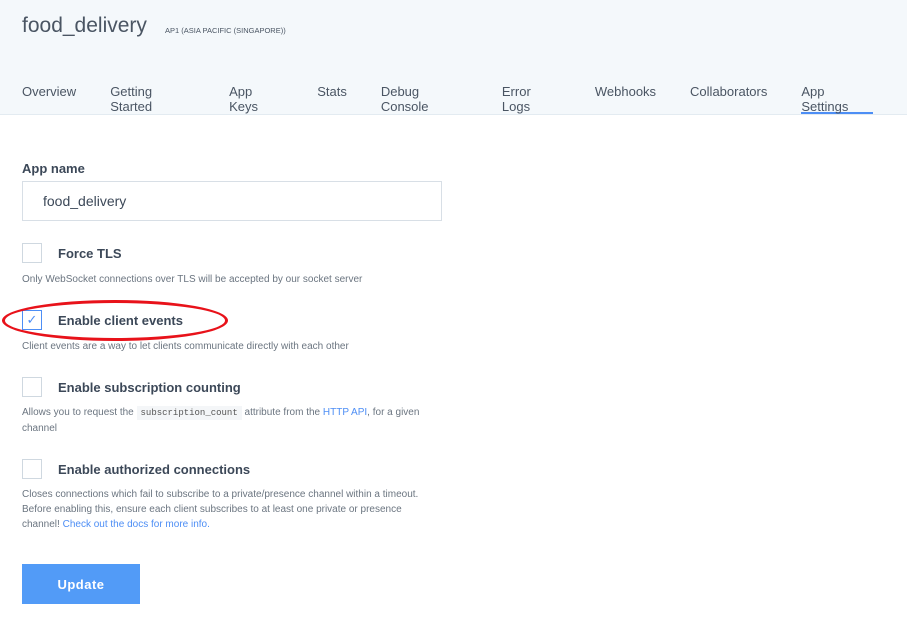  What do you see at coordinates (152, 99) in the screenshot?
I see `tab-getting-started: Getting Started` at bounding box center [152, 99].